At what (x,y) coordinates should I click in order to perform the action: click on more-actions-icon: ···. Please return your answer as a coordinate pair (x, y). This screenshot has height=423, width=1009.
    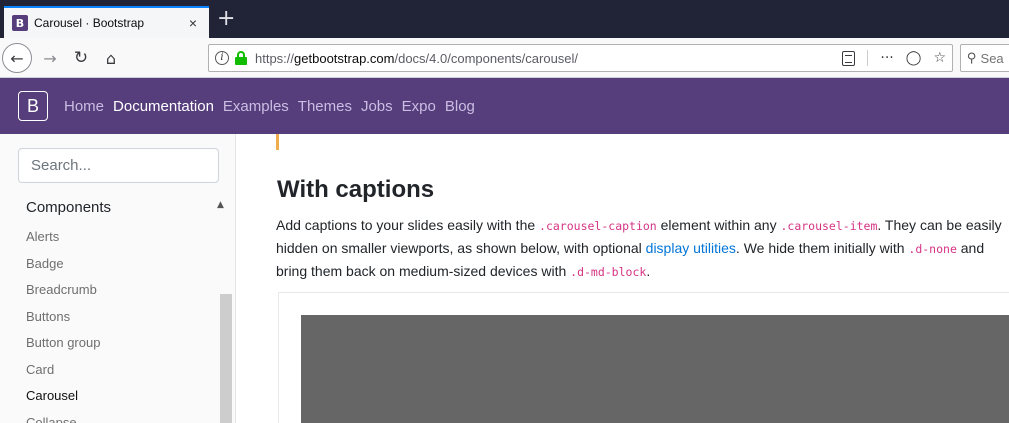
    Looking at the image, I should click on (886, 58).